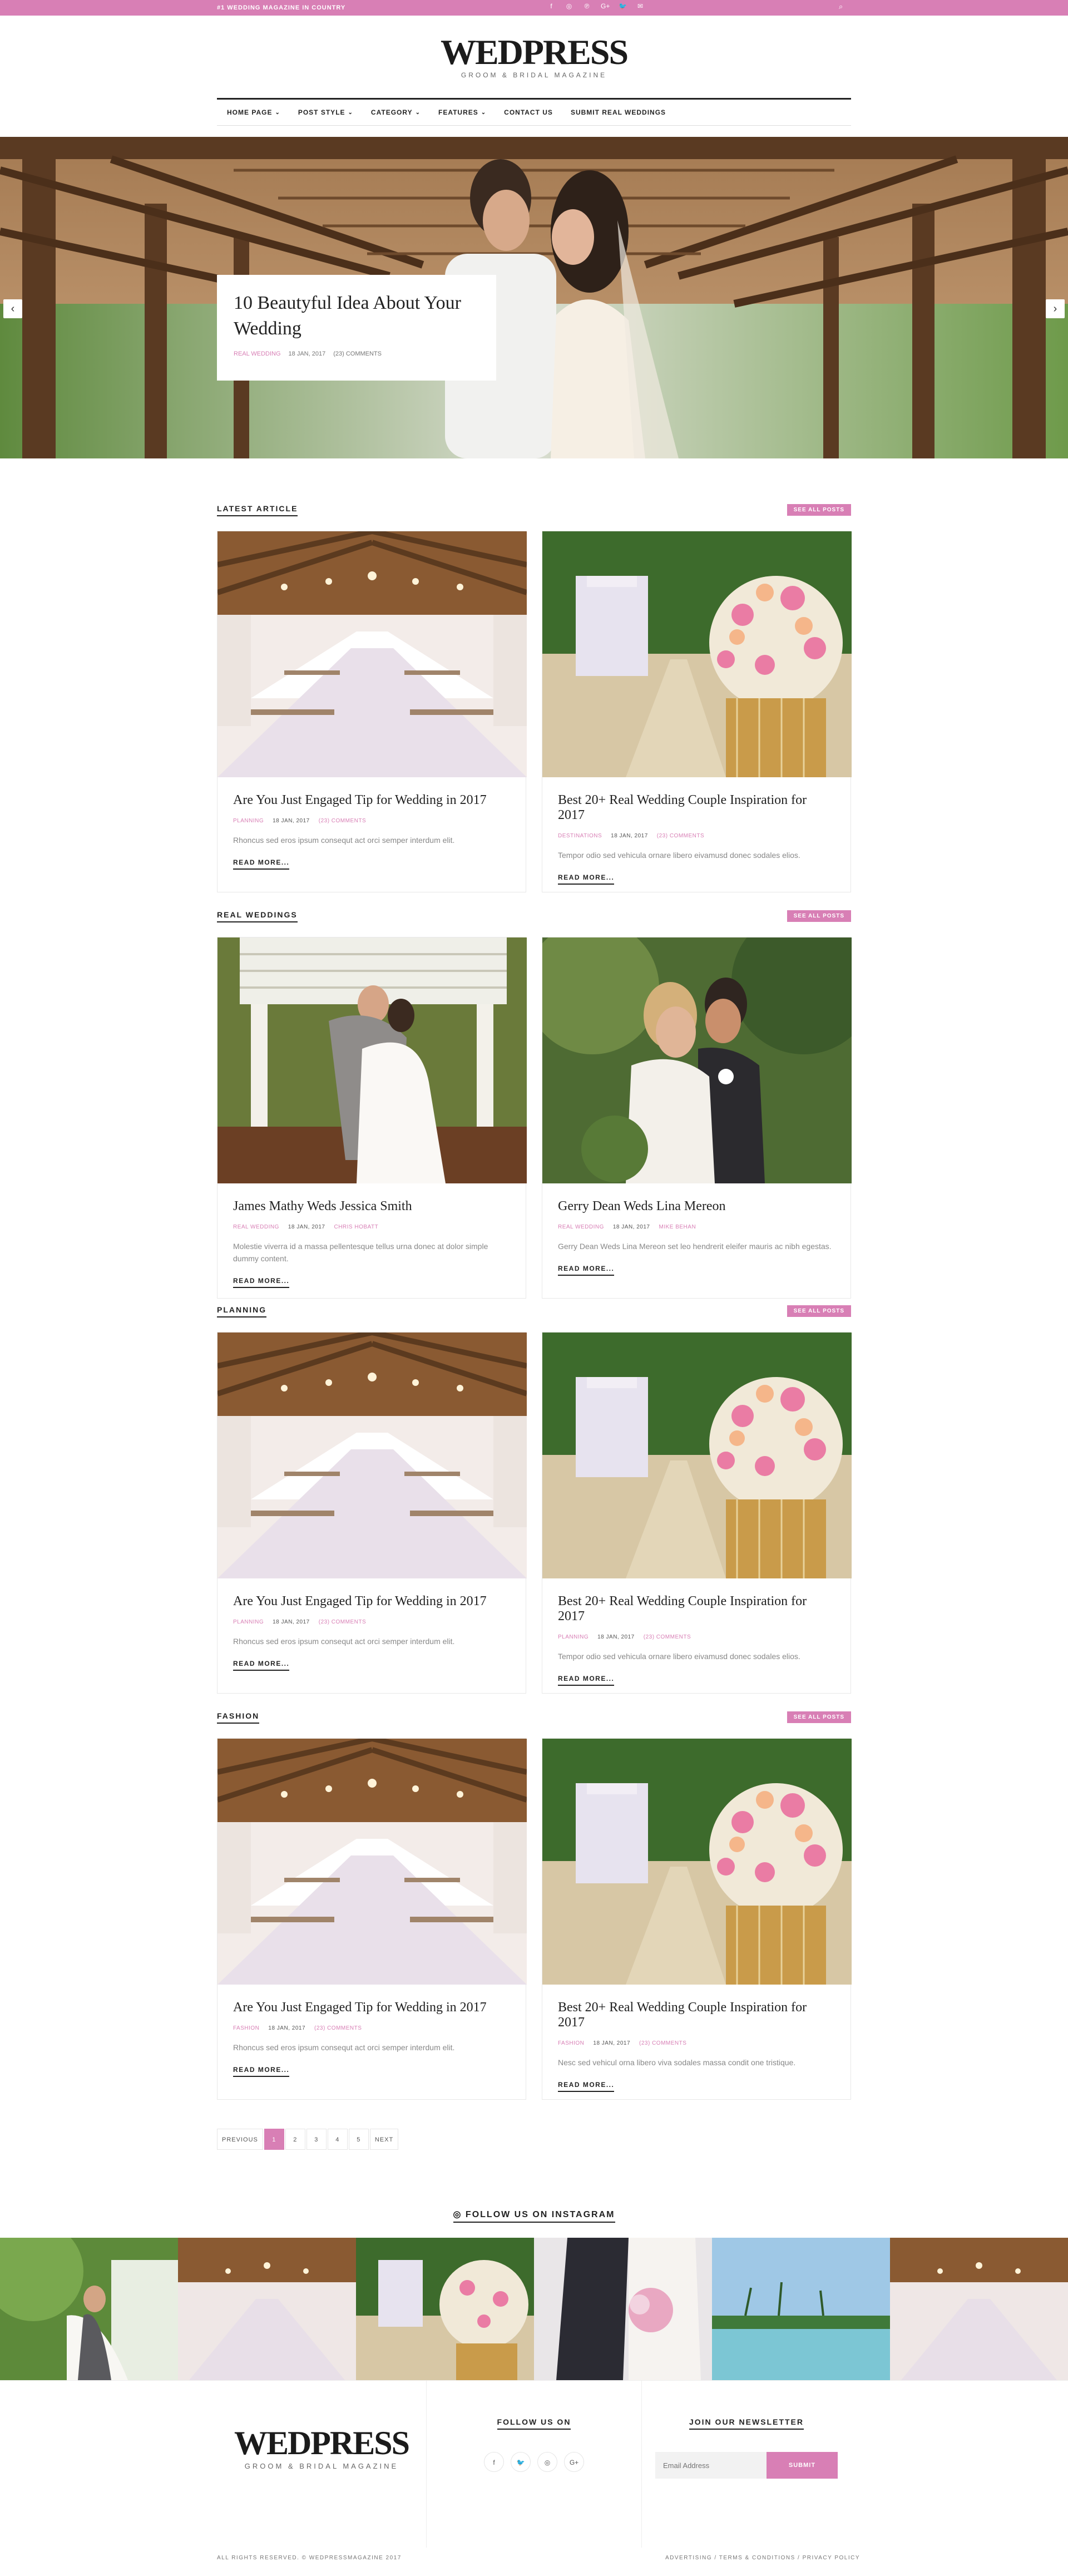 Image resolution: width=1068 pixels, height=2576 pixels. What do you see at coordinates (254, 112) in the screenshot?
I see `nav-item-home-page: HOME PAGE ⌄` at bounding box center [254, 112].